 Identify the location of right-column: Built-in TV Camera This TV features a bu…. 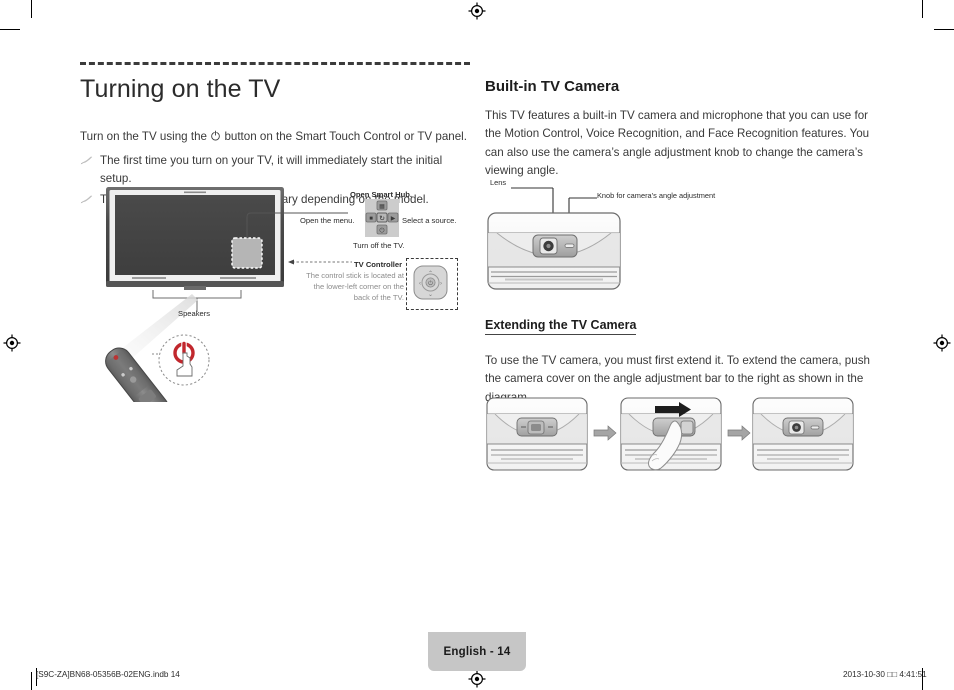
(680, 134).